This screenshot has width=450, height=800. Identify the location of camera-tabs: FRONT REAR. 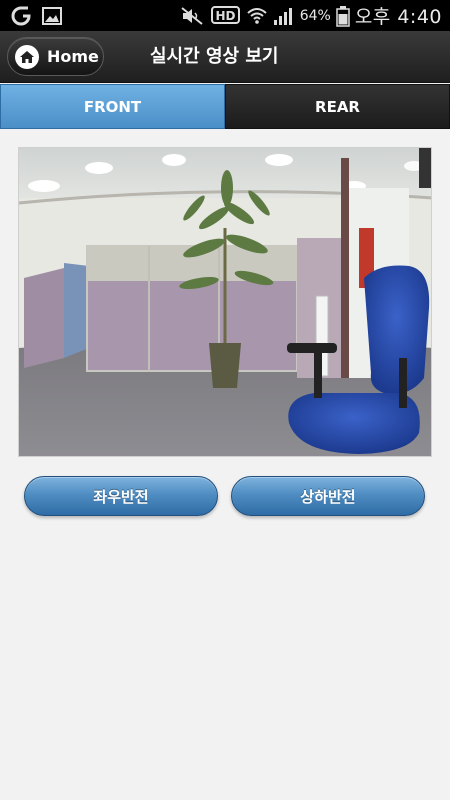
(225, 106).